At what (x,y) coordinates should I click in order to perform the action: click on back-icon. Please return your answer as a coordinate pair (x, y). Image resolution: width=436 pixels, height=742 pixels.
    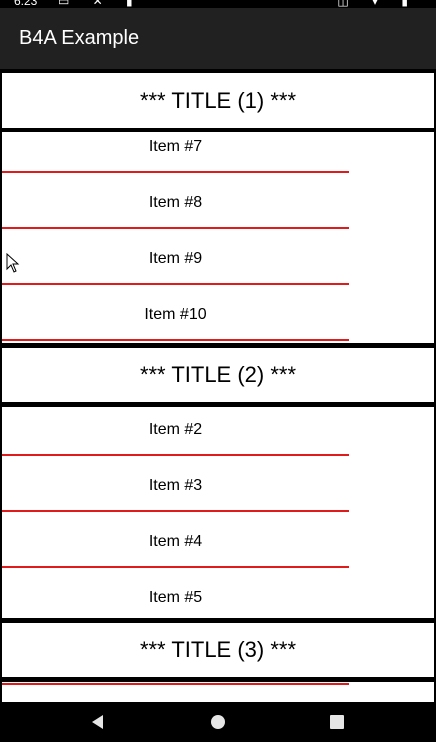
    Looking at the image, I should click on (98, 722).